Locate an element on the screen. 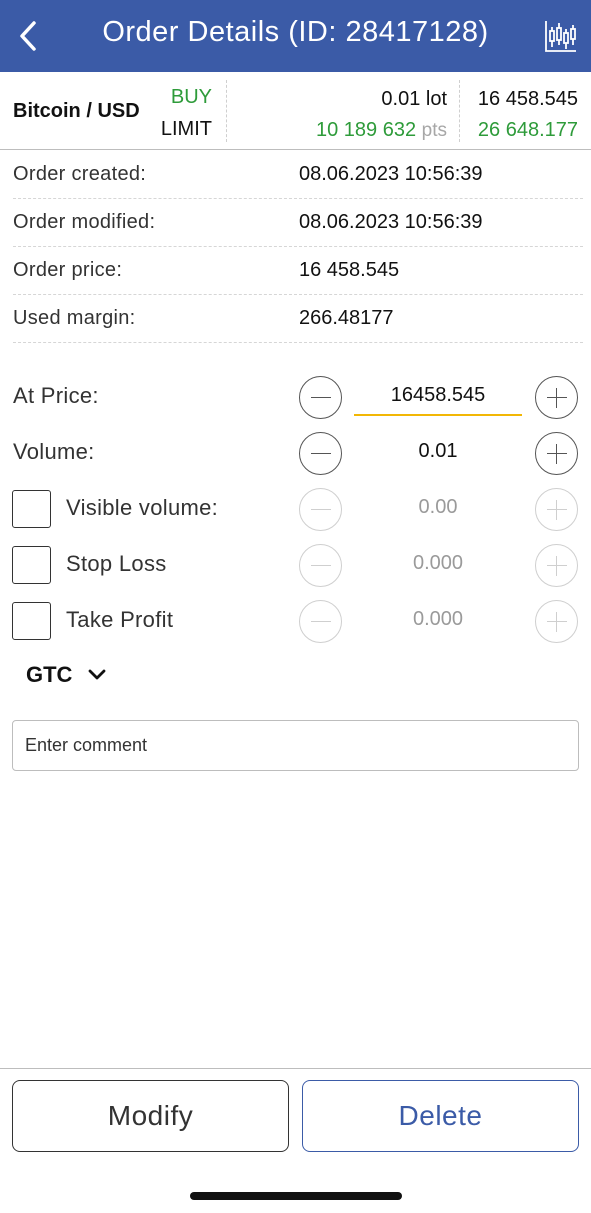  delete-button: Delete is located at coordinates (440, 1116).